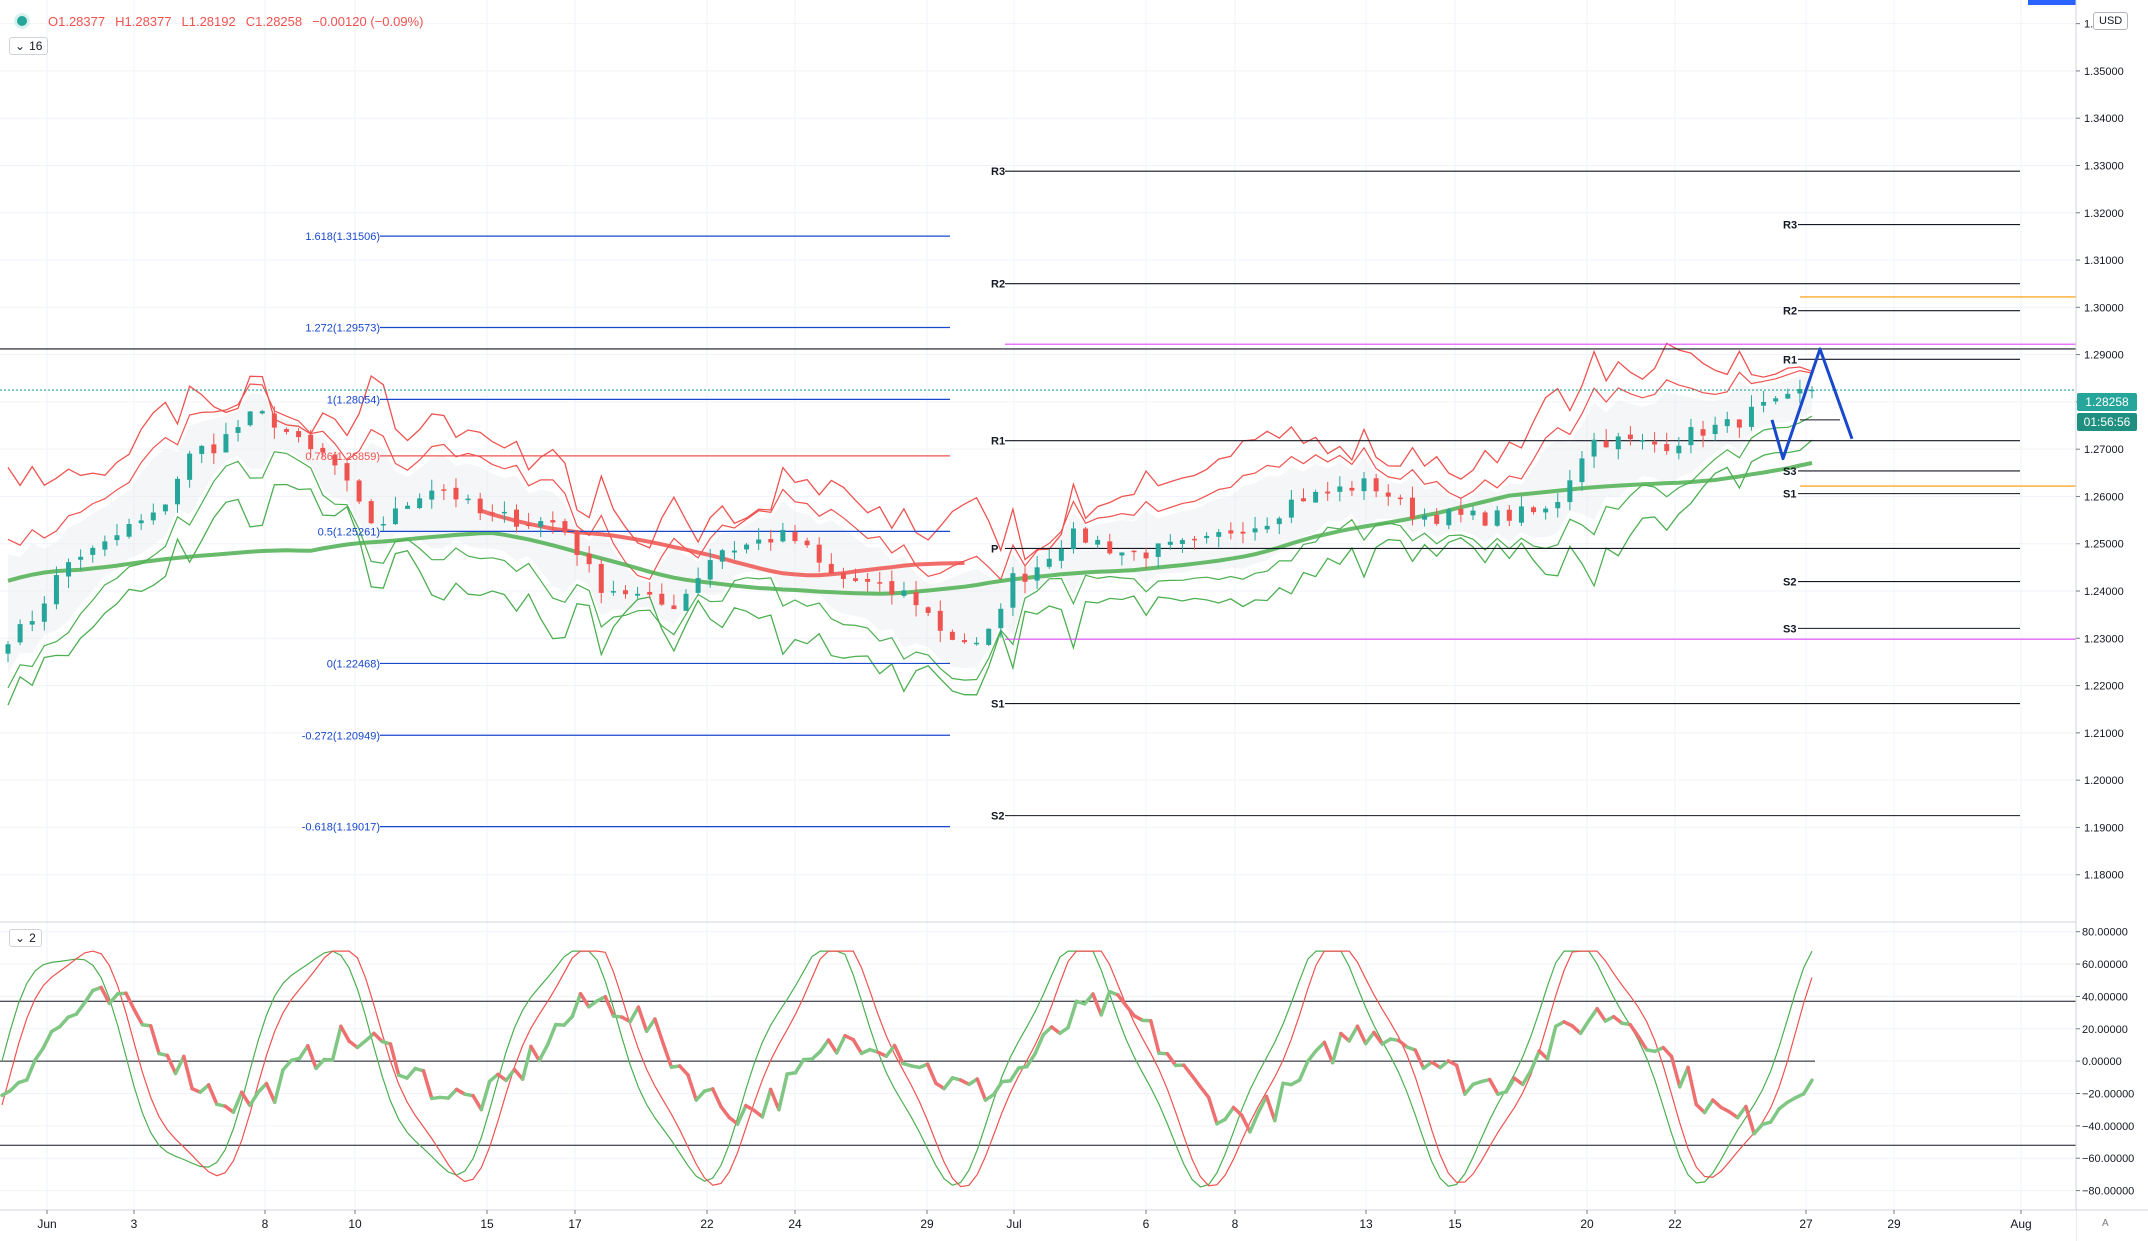 The width and height of the screenshot is (2148, 1241). What do you see at coordinates (2104, 356) in the screenshot?
I see `price-tick-label: 1.29000` at bounding box center [2104, 356].